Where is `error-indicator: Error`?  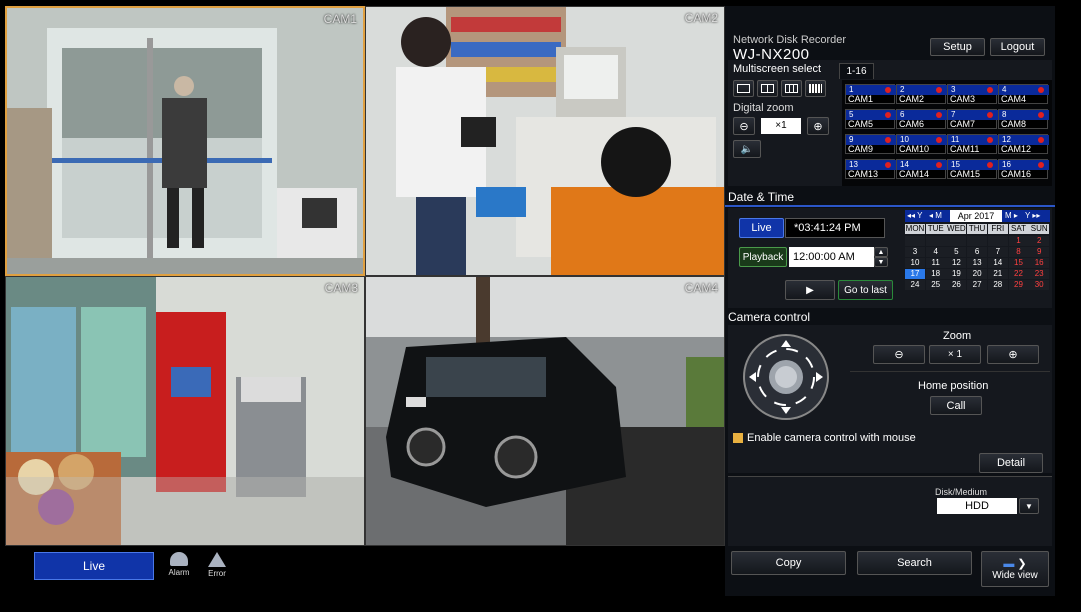 error-indicator: Error is located at coordinates (217, 567).